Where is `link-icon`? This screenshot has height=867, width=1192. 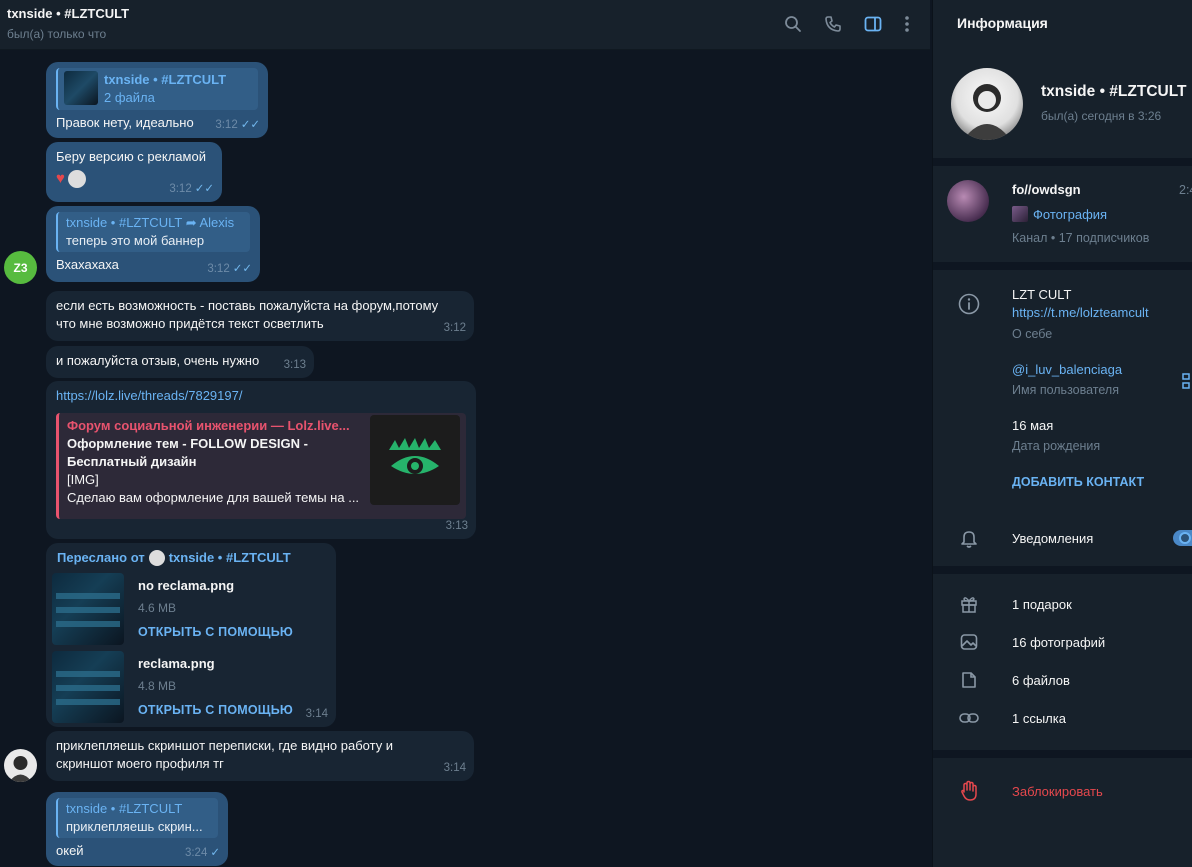 link-icon is located at coordinates (969, 718).